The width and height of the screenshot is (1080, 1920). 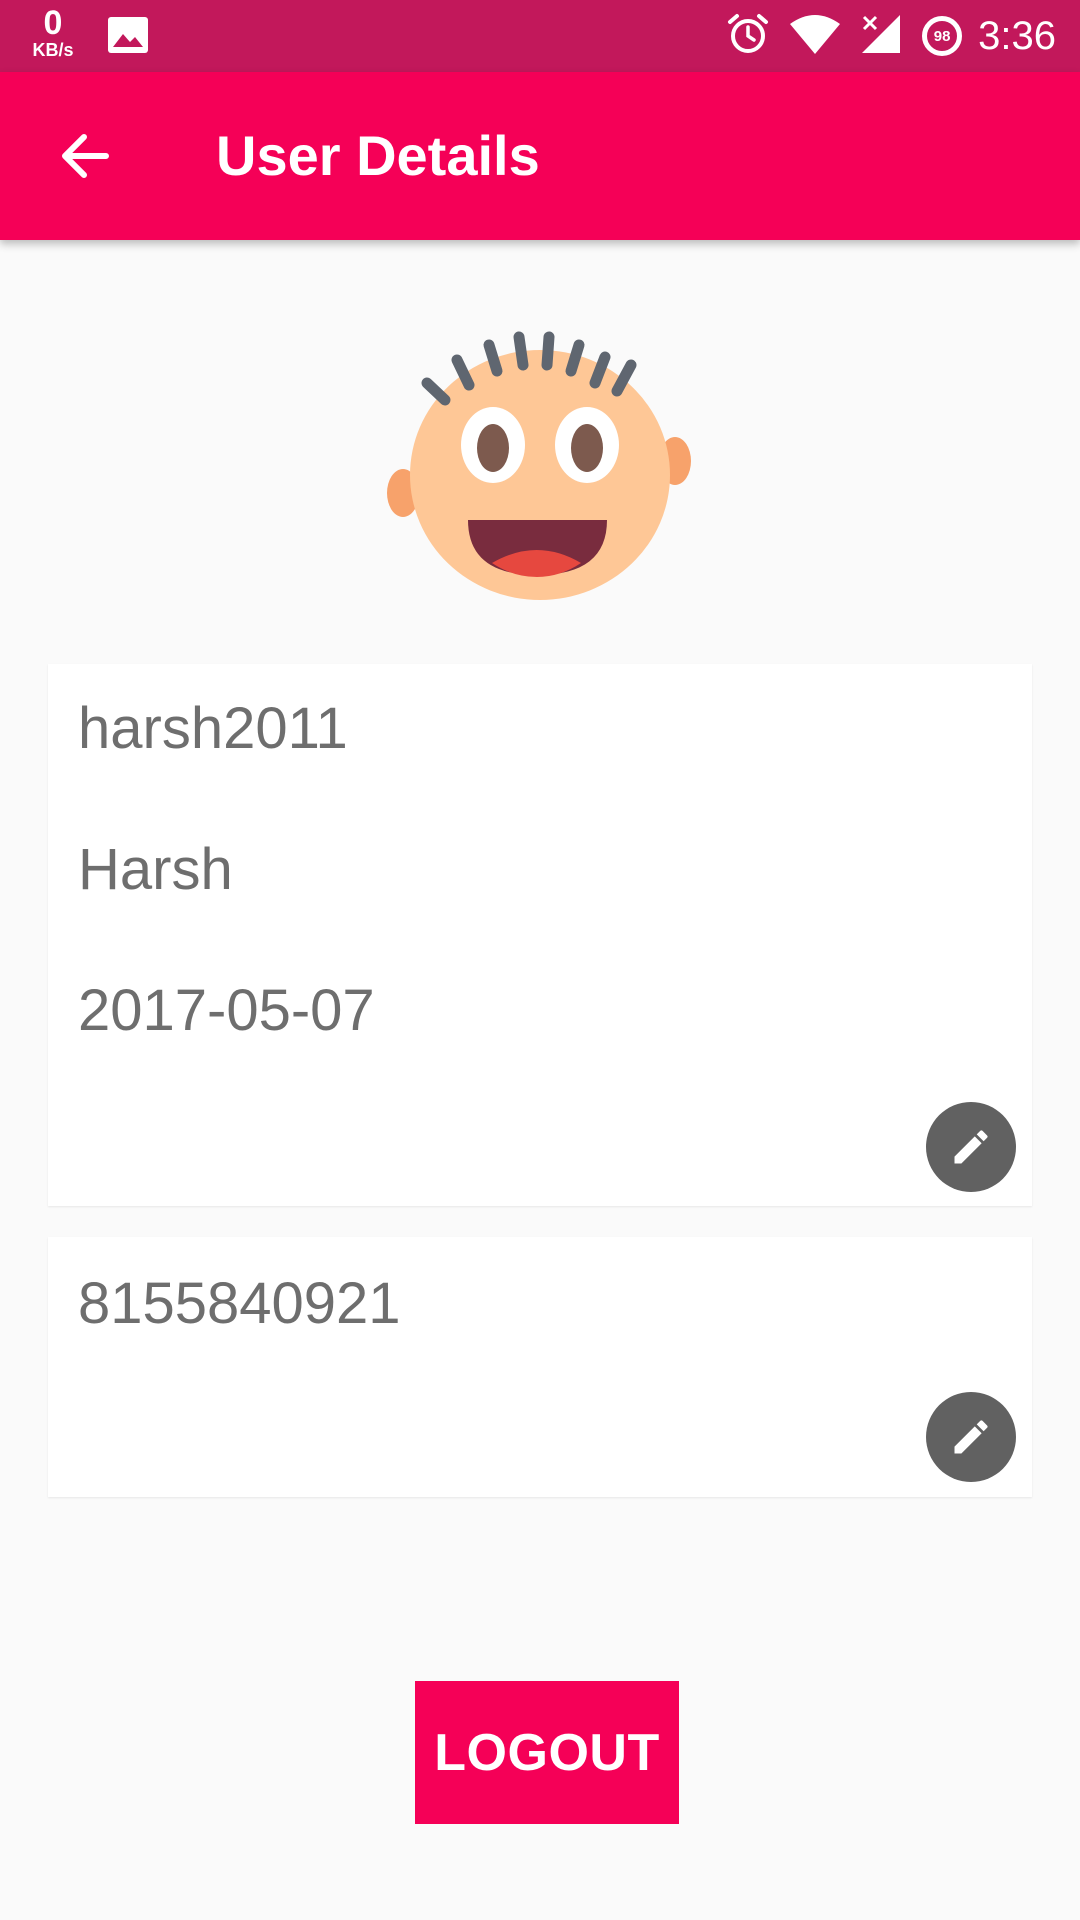 I want to click on arrow-back-icon, so click(x=85, y=156).